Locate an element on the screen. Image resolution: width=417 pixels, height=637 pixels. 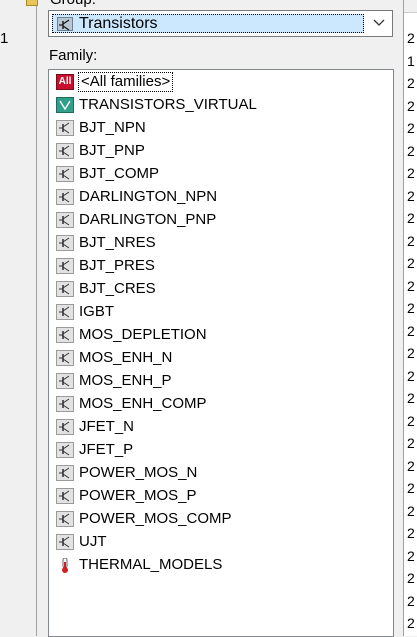
family-item-label: JFET_N is located at coordinates (107, 426).